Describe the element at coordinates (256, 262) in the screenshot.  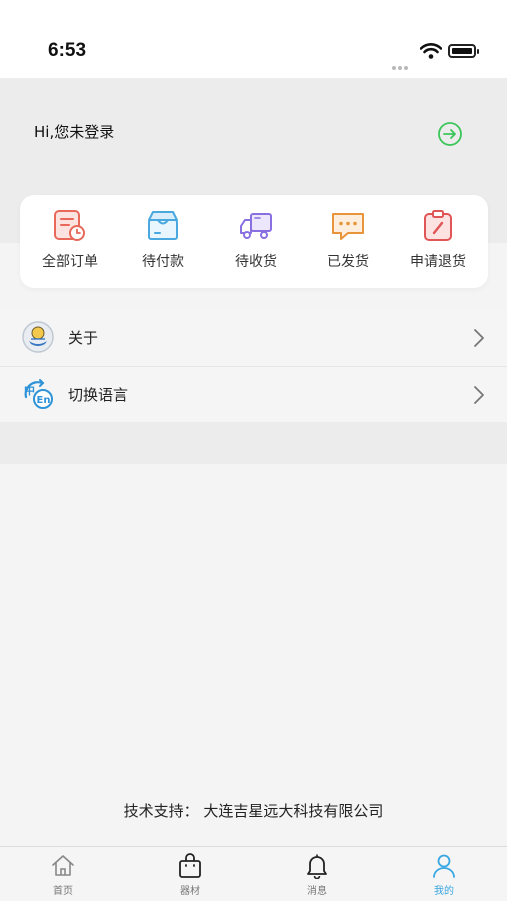
I see `order-pending-receipt-label: 待收货` at that location.